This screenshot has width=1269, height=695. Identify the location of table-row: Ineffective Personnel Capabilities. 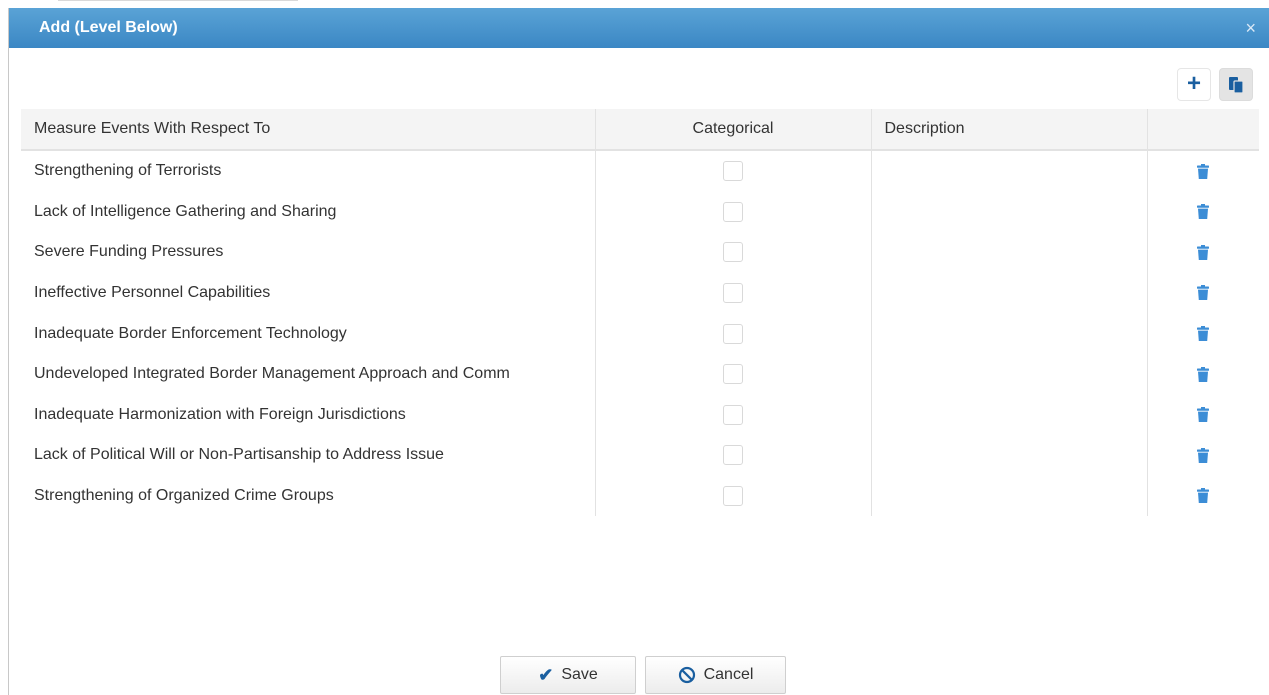
(640, 293).